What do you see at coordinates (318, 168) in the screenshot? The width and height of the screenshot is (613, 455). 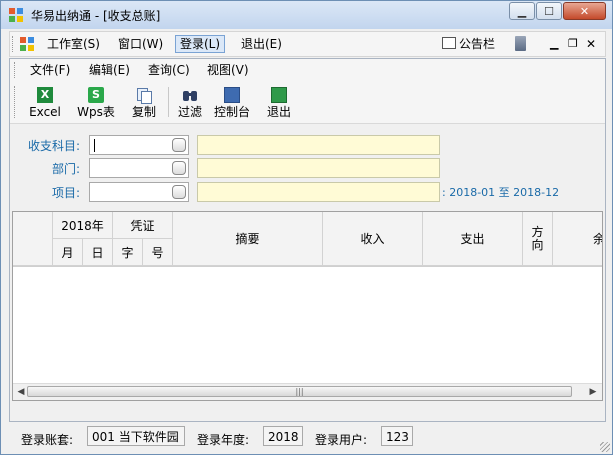 I see `department-name-field` at bounding box center [318, 168].